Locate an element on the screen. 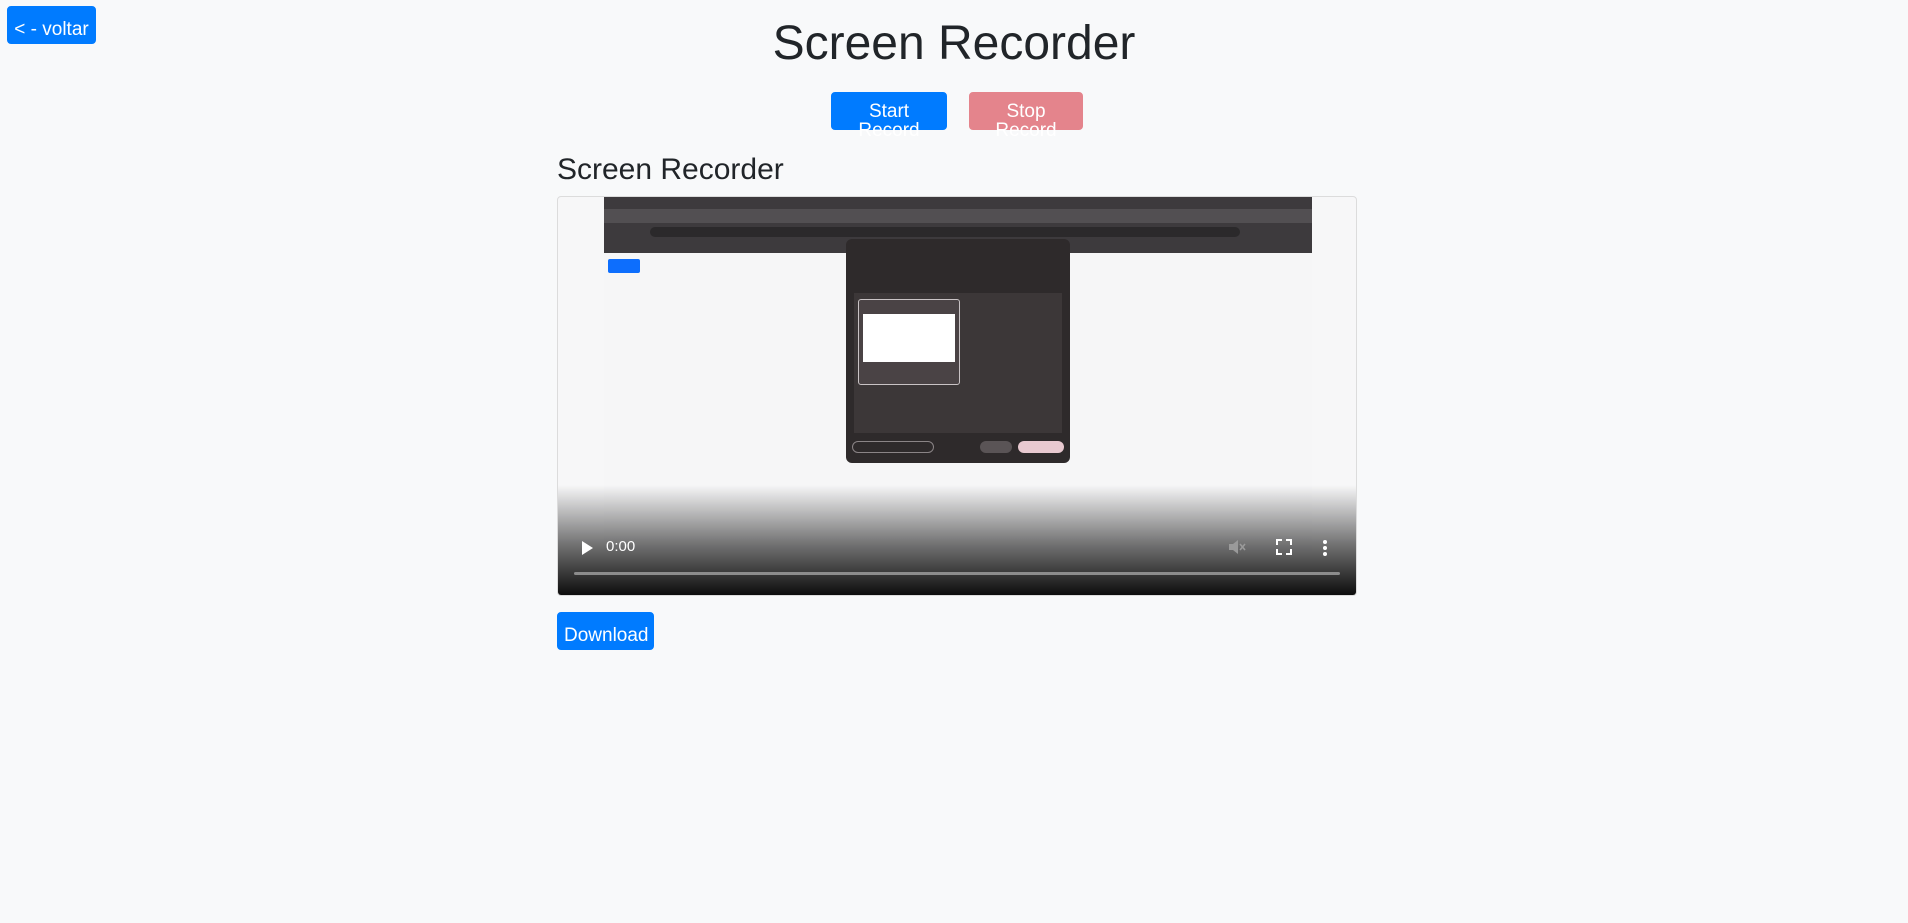 The image size is (1908, 923). page-title: Screen Recorder is located at coordinates (954, 43).